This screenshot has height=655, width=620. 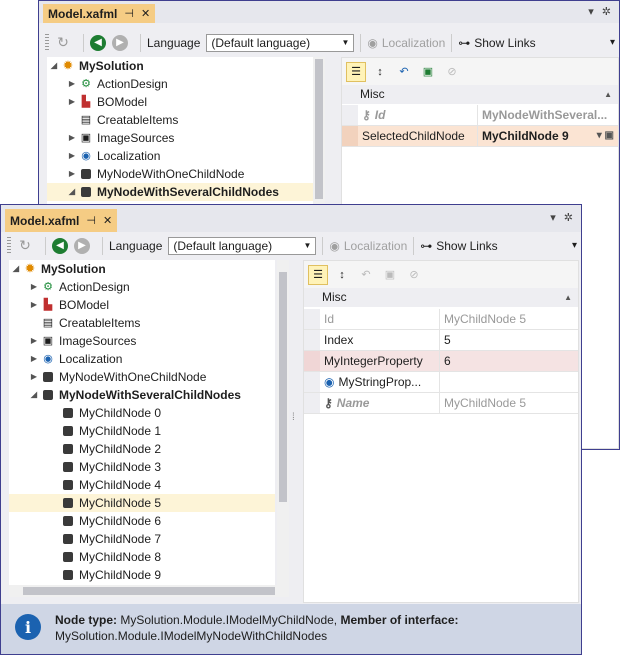 What do you see at coordinates (142, 431) in the screenshot?
I see `tree-node-child: MyChildNode 1` at bounding box center [142, 431].